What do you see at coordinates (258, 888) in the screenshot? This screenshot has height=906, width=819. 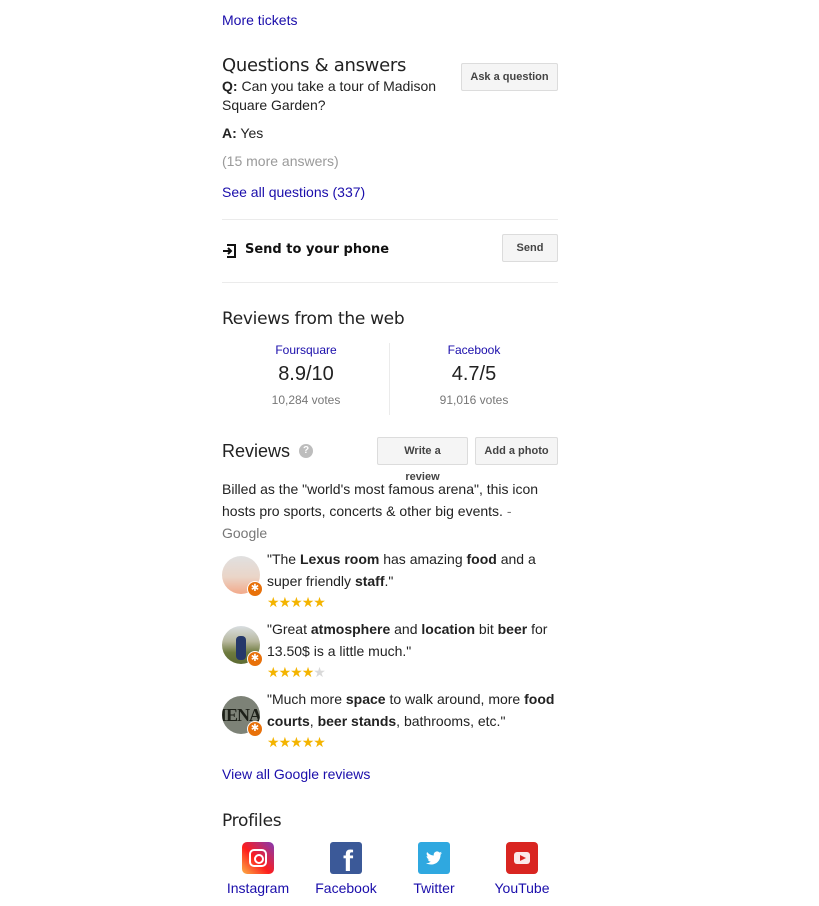 I see `profile-label: Instagram` at bounding box center [258, 888].